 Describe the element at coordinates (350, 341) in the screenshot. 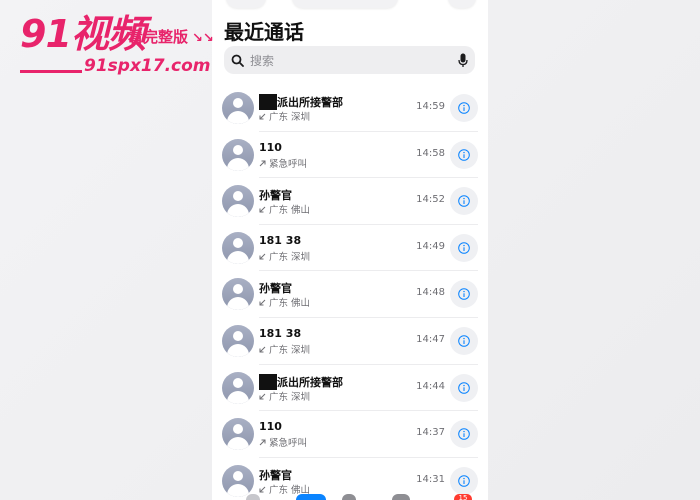

I see `call-row: 181 38 广东 深圳 14:47` at that location.